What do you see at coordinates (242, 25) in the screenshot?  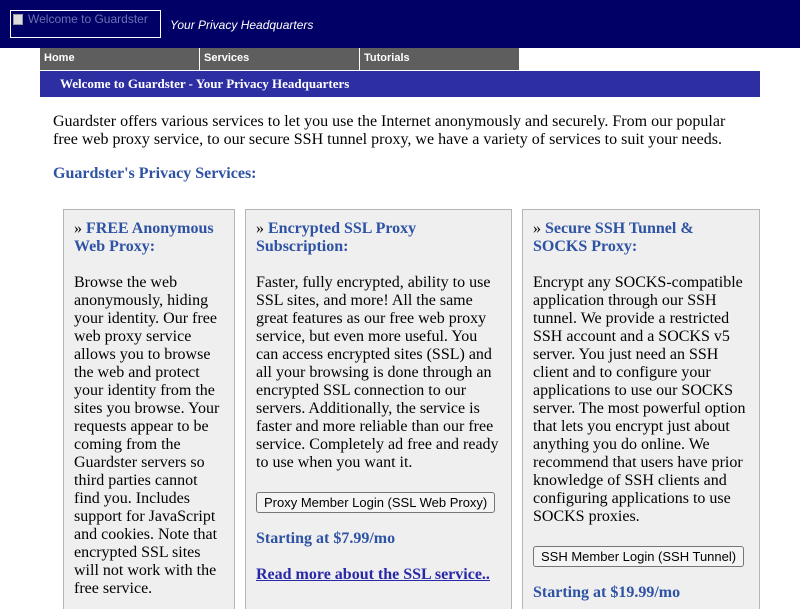 I see `header-tagline: Your Privacy Headquarters` at bounding box center [242, 25].